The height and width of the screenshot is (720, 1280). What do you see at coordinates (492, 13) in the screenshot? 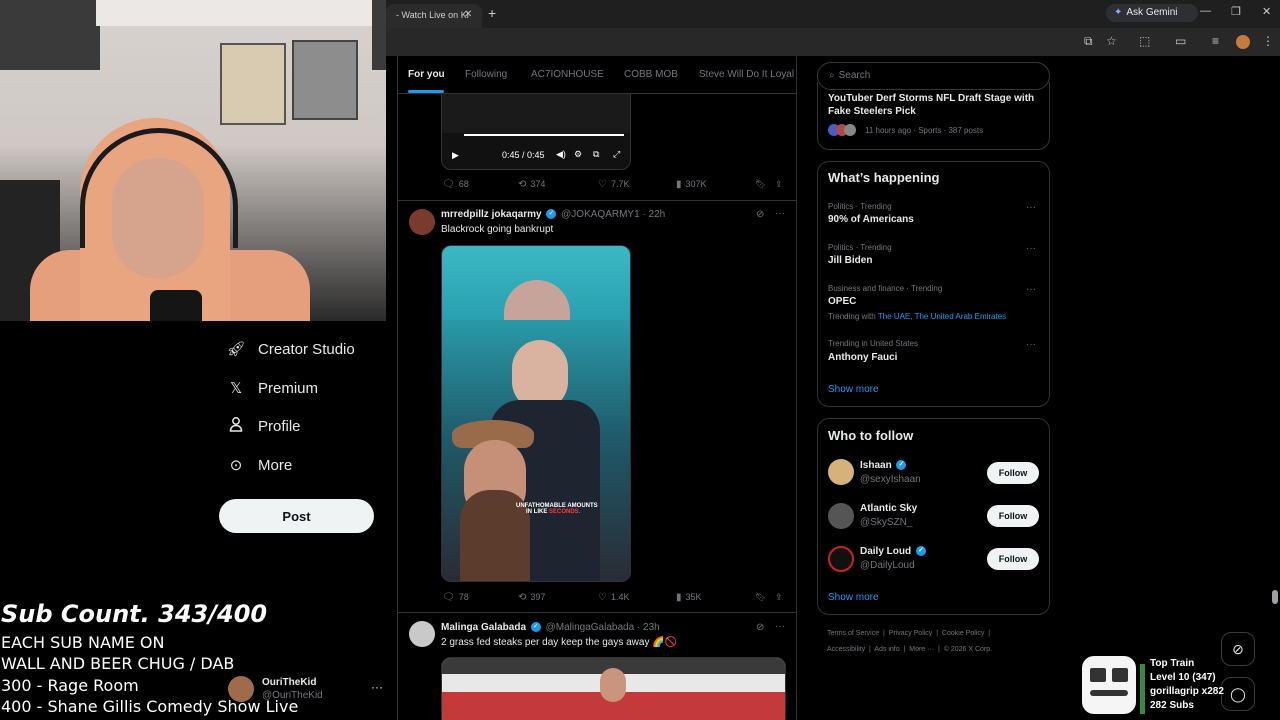
I see `new-tab-button: +` at bounding box center [492, 13].